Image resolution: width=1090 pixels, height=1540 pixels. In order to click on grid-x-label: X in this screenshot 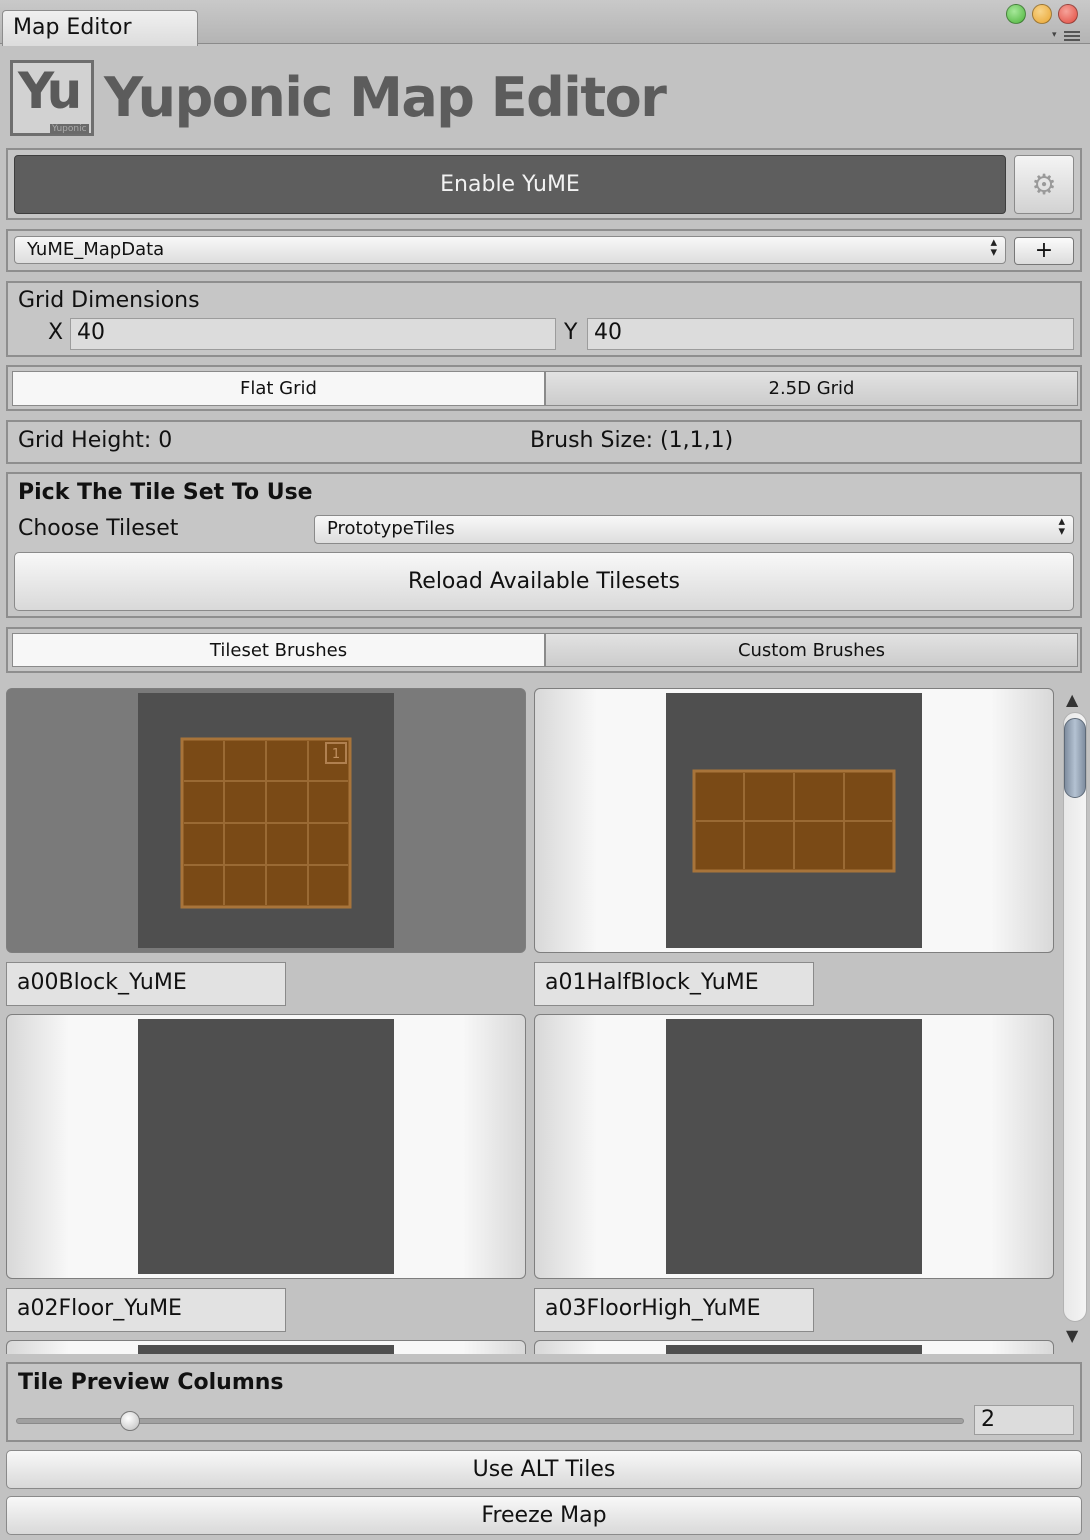, I will do `click(56, 332)`.